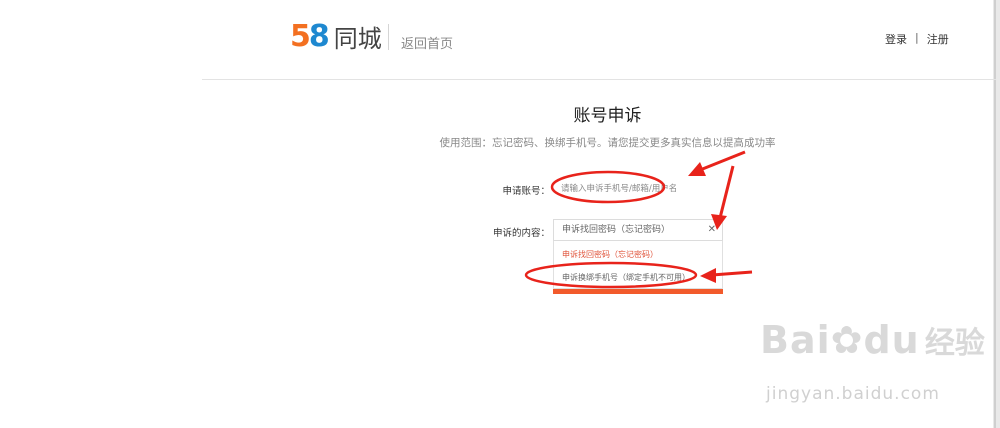 The width and height of the screenshot is (1000, 428). What do you see at coordinates (611, 275) in the screenshot?
I see `annotation-circle-option` at bounding box center [611, 275].